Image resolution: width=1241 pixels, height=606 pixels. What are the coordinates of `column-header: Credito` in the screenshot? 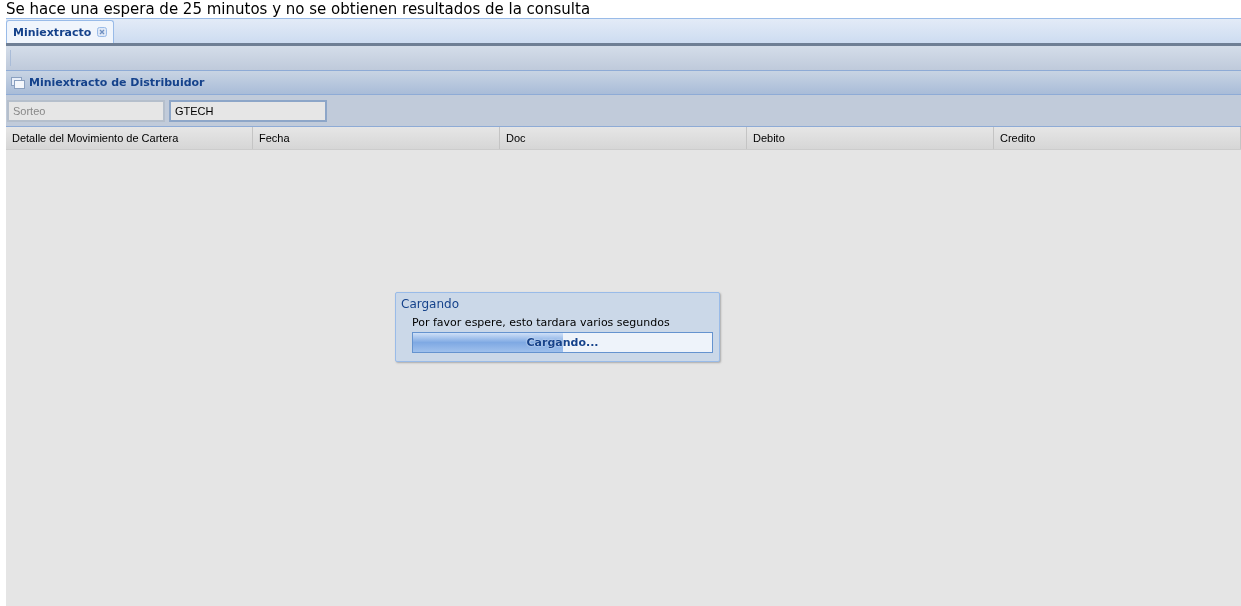 It's located at (1117, 138).